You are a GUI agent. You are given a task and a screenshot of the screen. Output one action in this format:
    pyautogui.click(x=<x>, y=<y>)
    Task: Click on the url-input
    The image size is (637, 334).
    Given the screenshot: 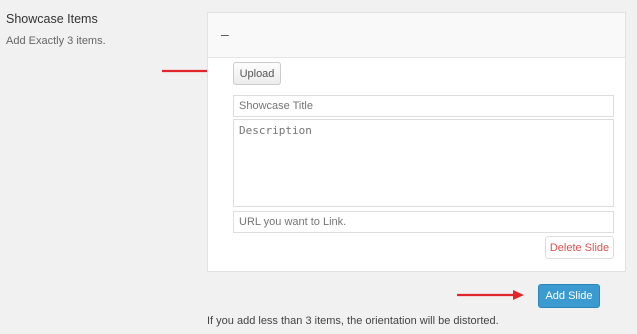 What is the action you would take?
    pyautogui.click(x=423, y=222)
    